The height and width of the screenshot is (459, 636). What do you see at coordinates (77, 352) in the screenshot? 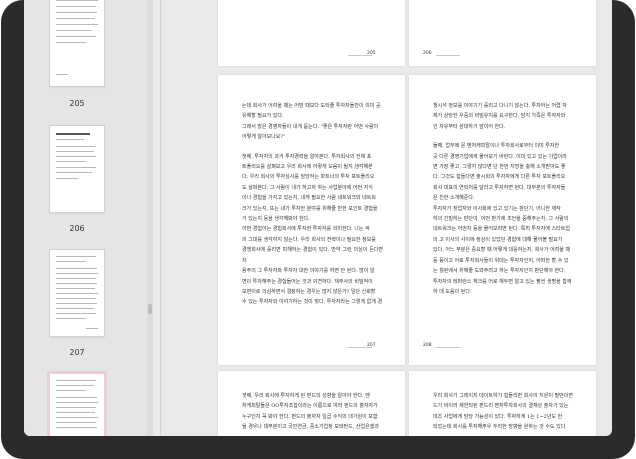
I see `thumbnail-page-number: 207` at bounding box center [77, 352].